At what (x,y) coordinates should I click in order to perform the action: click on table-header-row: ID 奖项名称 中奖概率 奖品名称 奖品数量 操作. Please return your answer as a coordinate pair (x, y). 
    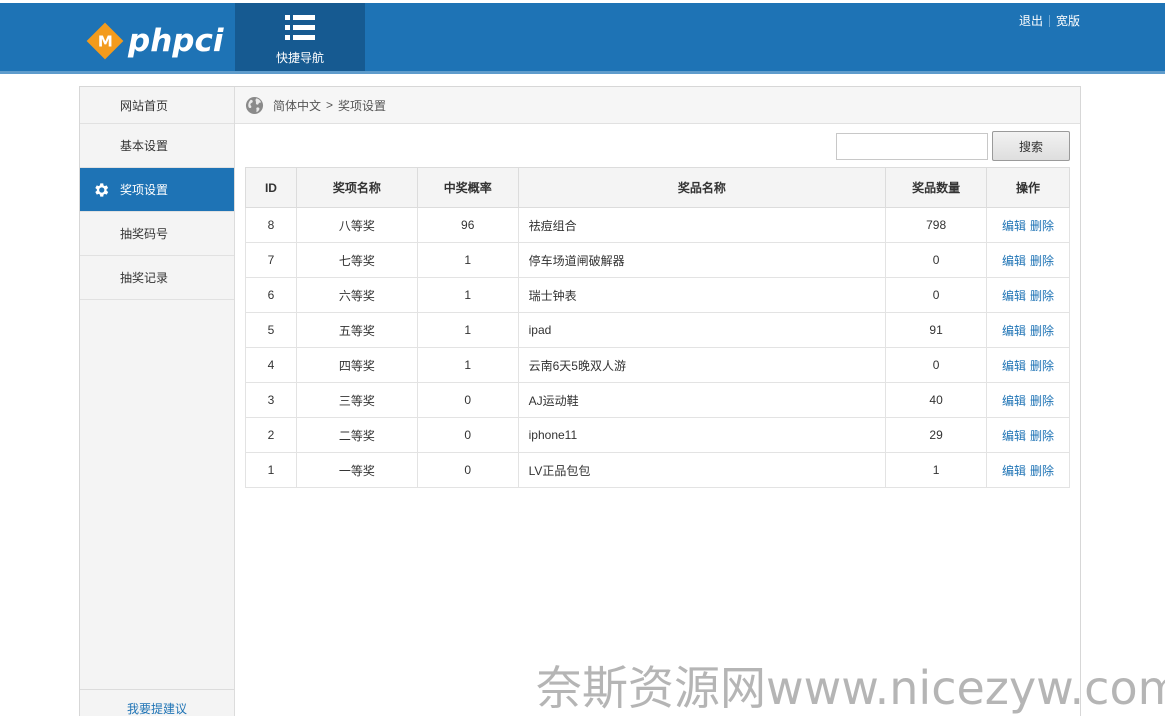
    Looking at the image, I should click on (657, 187).